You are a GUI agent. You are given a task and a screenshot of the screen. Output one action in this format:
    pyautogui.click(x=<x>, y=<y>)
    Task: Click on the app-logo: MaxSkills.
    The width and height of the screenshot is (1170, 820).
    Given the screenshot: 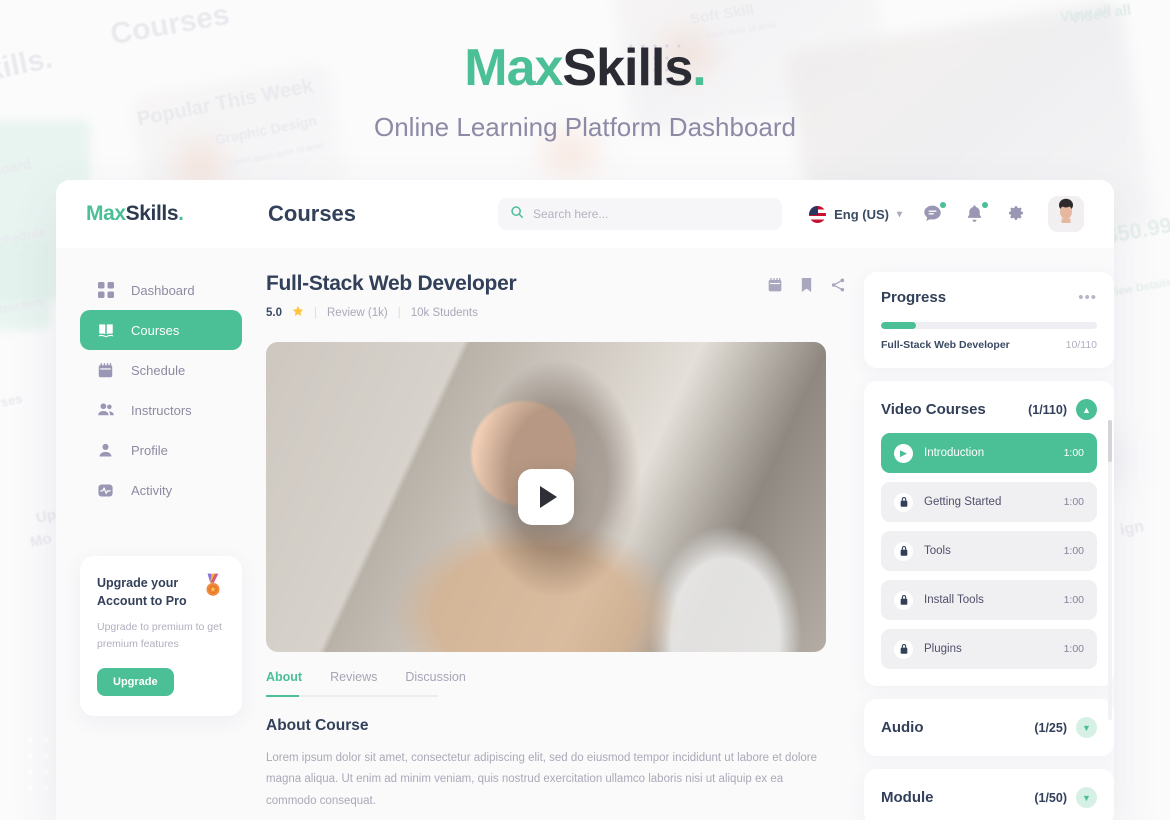 What is the action you would take?
    pyautogui.click(x=177, y=214)
    